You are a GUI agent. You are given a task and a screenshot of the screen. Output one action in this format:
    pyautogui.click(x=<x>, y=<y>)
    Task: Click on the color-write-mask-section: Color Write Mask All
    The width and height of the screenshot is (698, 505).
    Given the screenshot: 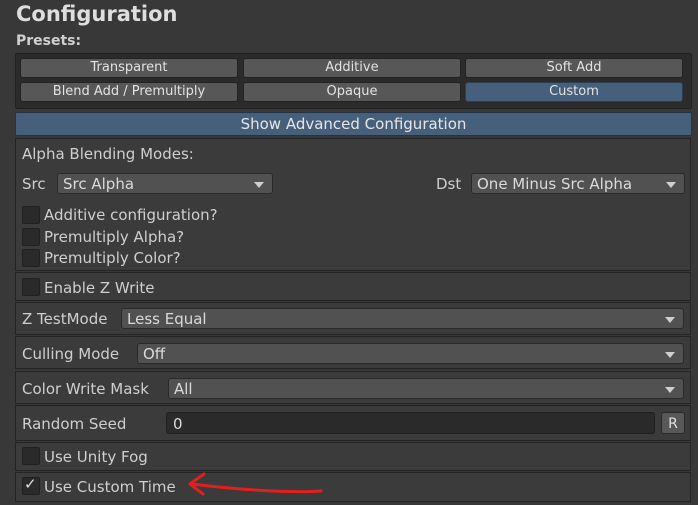 What is the action you would take?
    pyautogui.click(x=353, y=387)
    